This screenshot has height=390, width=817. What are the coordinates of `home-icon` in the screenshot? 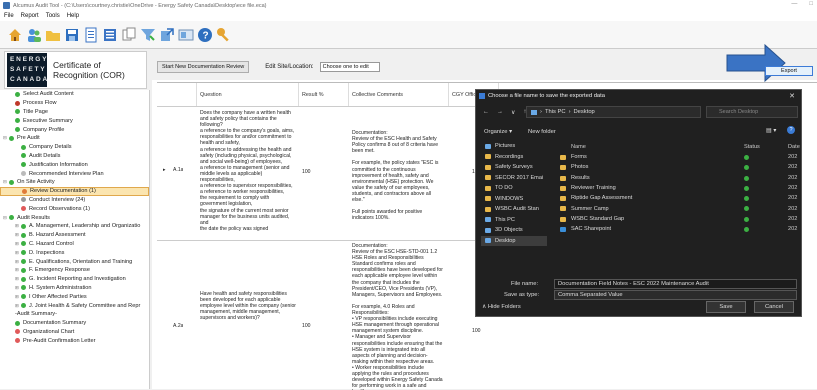 It's located at (14, 35).